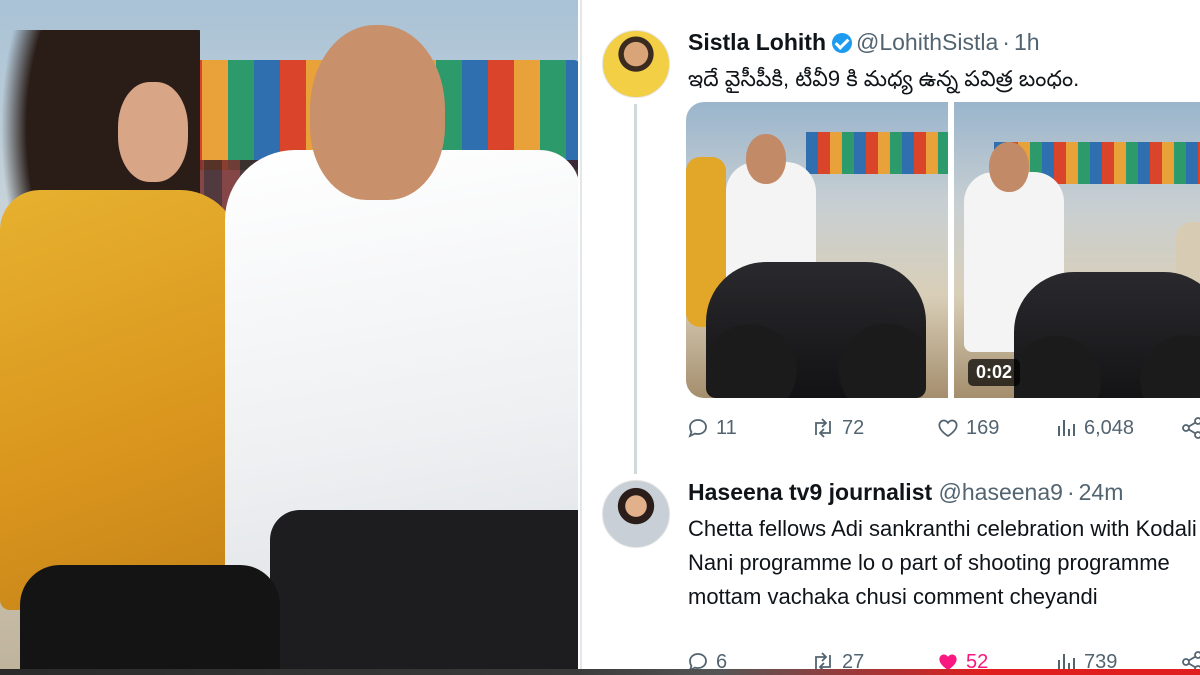 The height and width of the screenshot is (675, 1200). I want to click on display-name: Sistla Lohith, so click(757, 42).